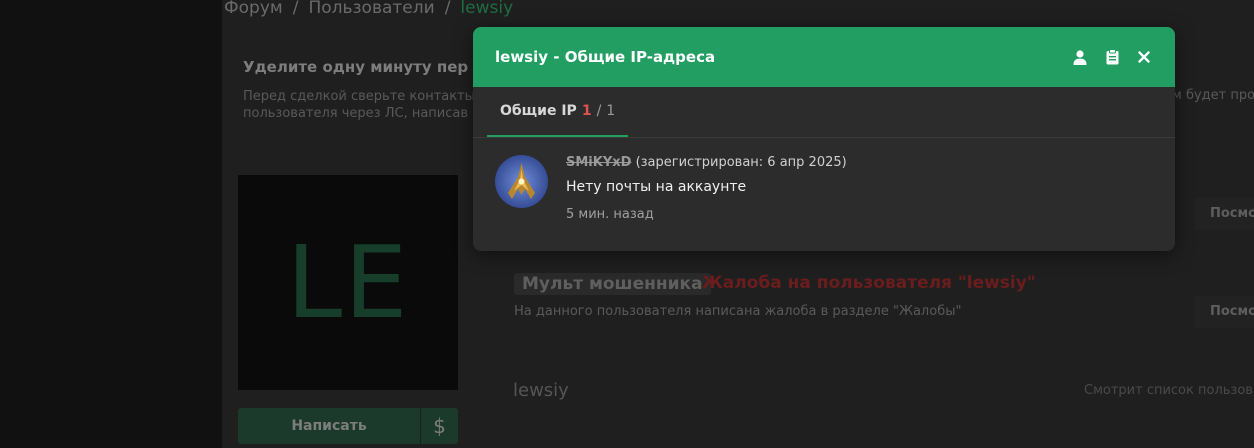 The height and width of the screenshot is (448, 1254). I want to click on modal-actions, so click(1112, 57).